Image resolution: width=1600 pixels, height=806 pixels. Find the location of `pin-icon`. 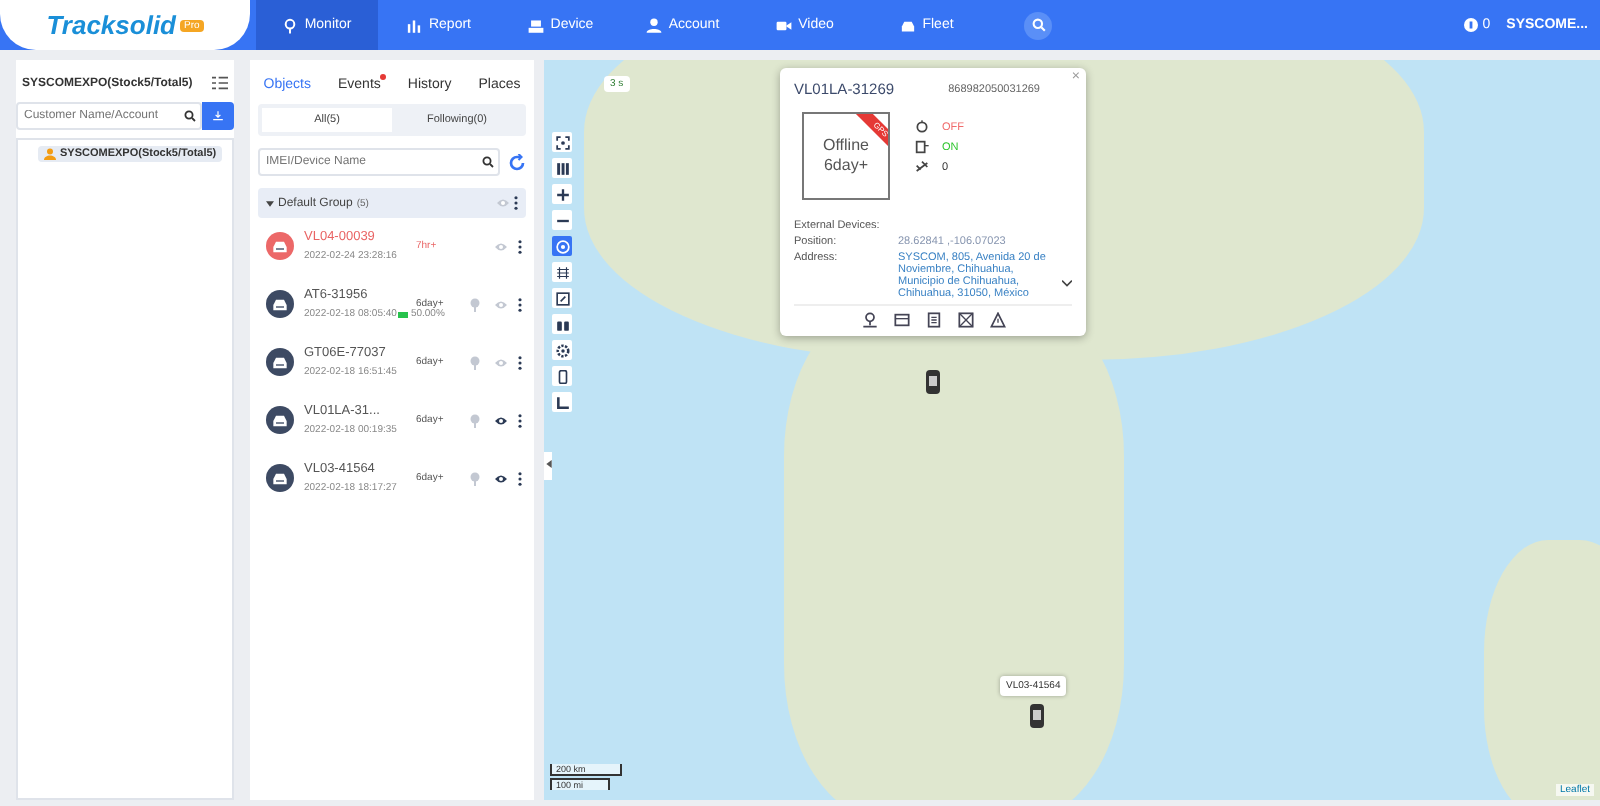

pin-icon is located at coordinates (290, 25).